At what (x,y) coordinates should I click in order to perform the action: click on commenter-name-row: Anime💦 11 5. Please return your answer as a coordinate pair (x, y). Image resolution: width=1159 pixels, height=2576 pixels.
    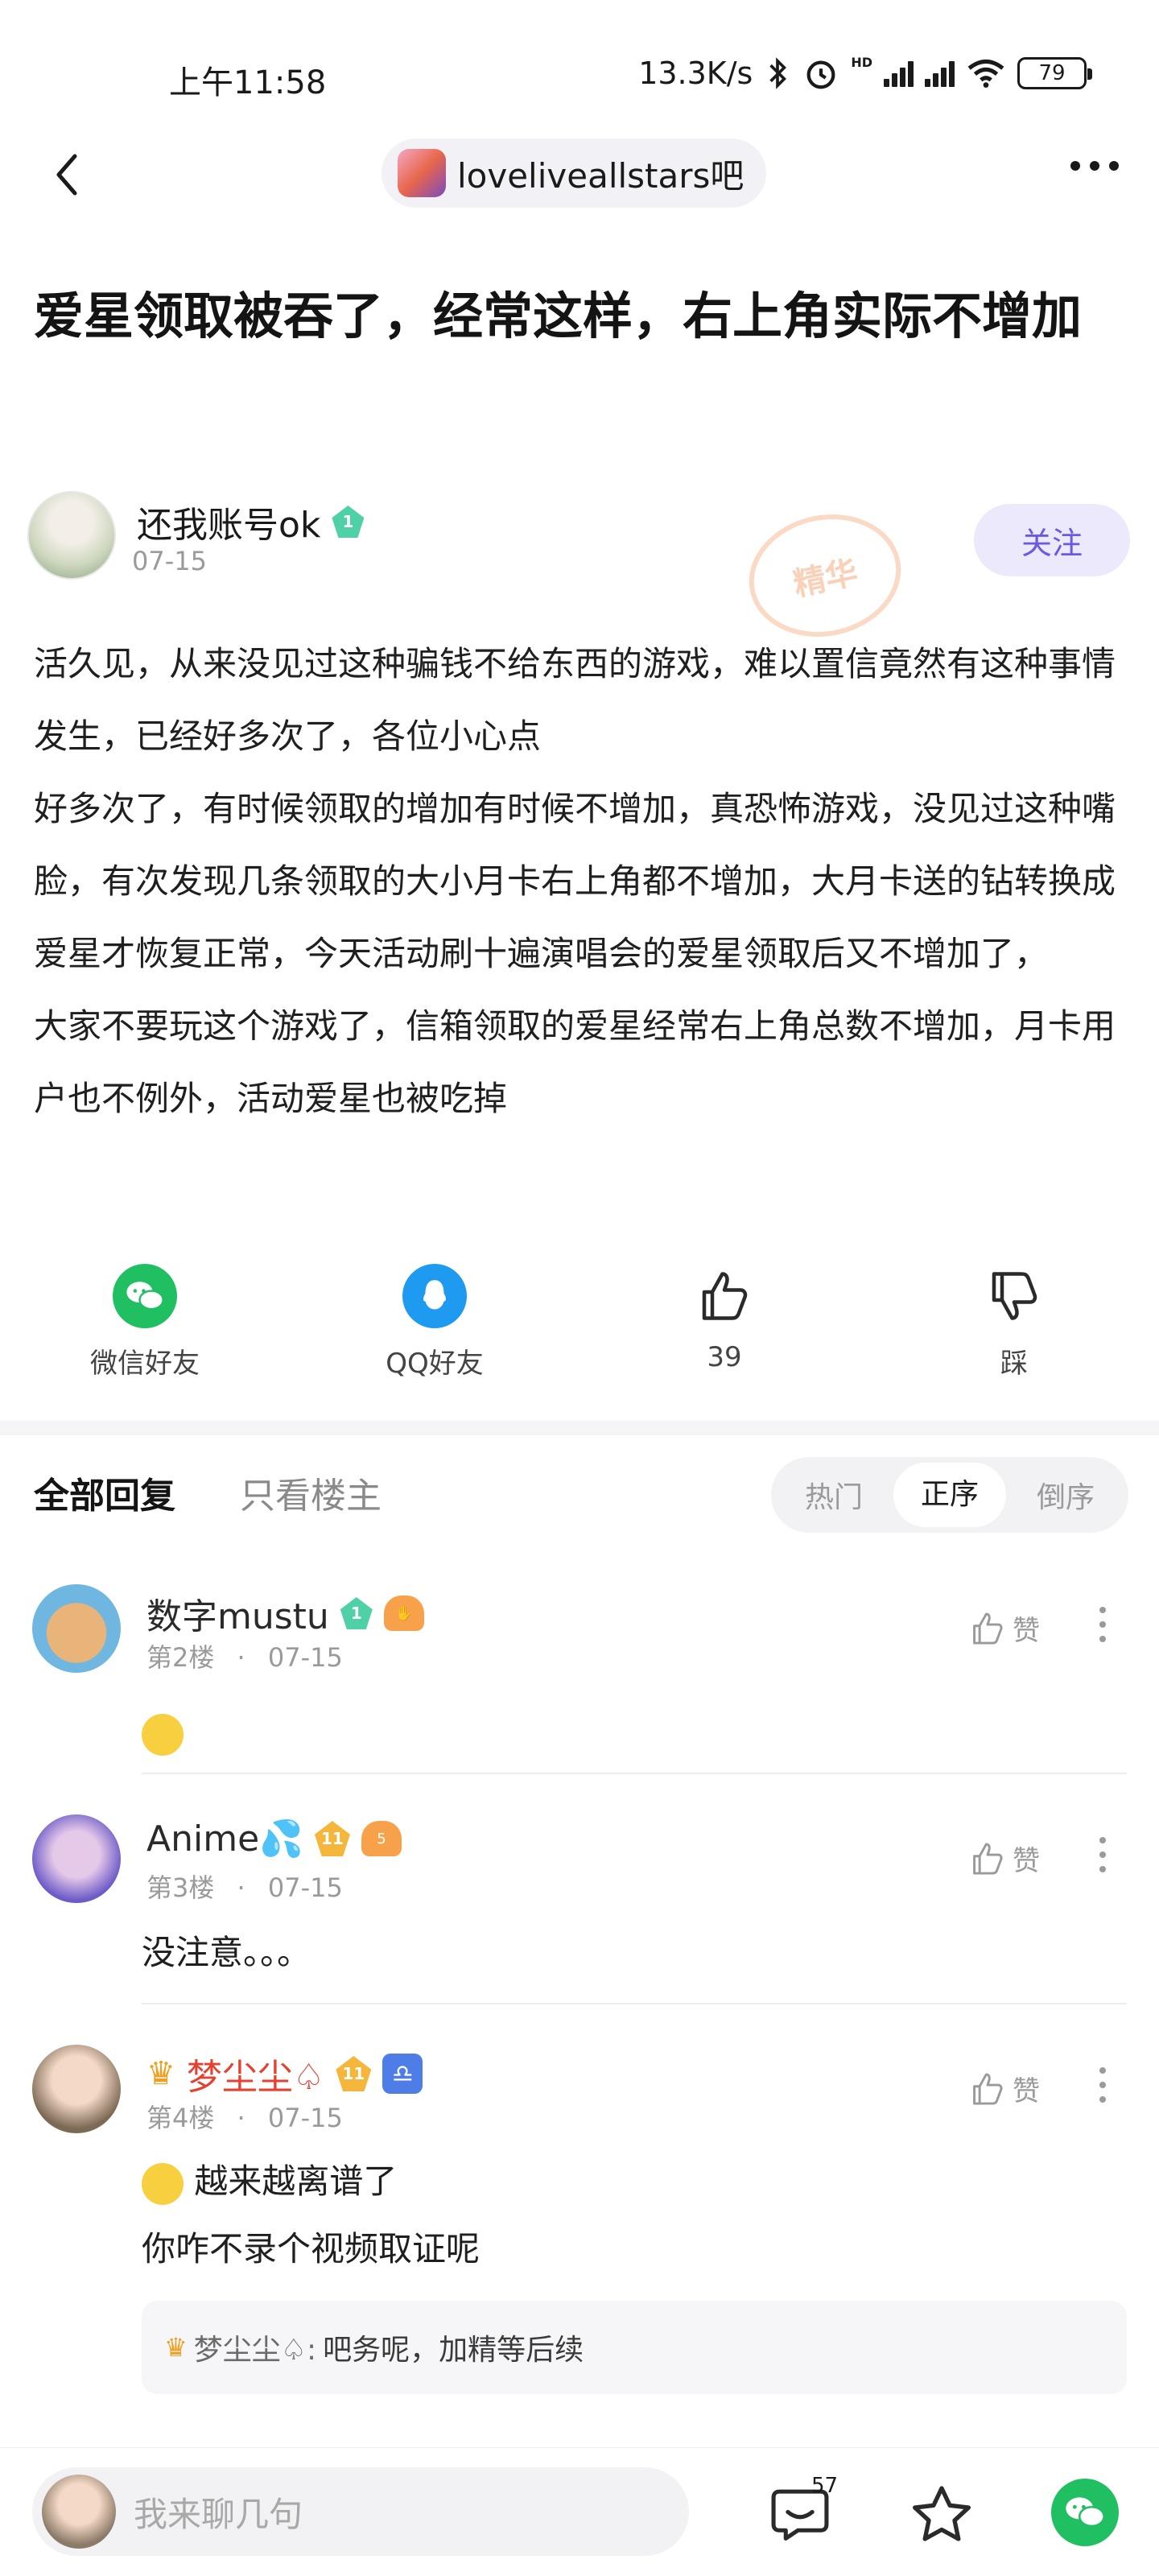
    Looking at the image, I should click on (274, 1839).